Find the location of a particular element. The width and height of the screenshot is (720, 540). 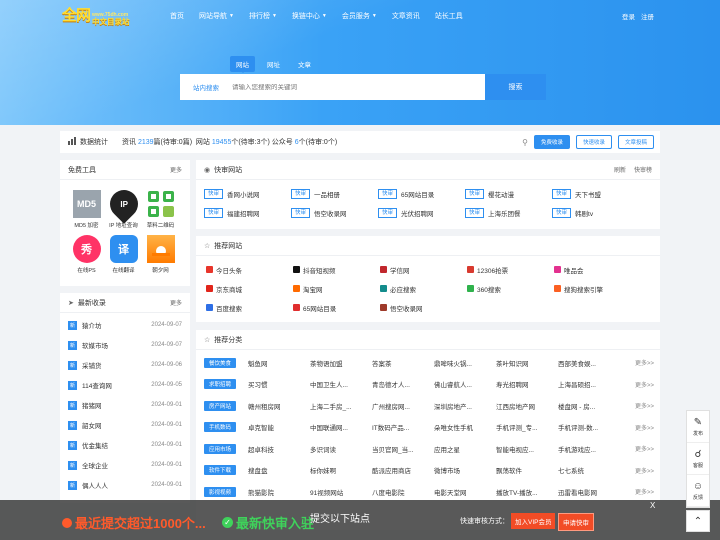

list-item: 新软媒市场 2024-09-07 is located at coordinates (125, 345).